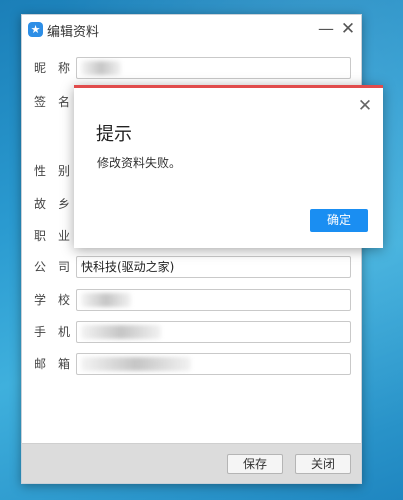 This screenshot has width=403, height=500. What do you see at coordinates (339, 220) in the screenshot?
I see `ok-button: 确定` at bounding box center [339, 220].